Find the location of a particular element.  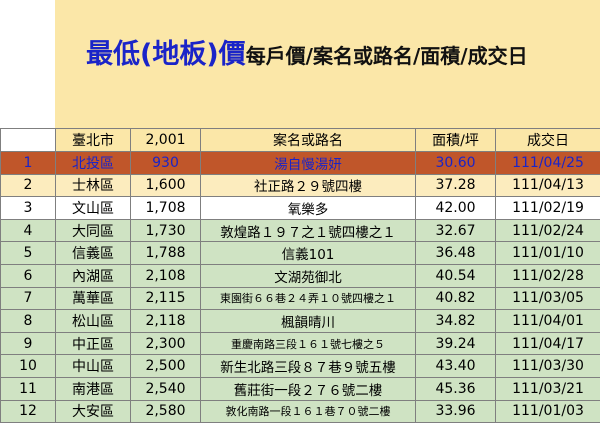

case-name-cell: 社正路２９號四樓 is located at coordinates (308, 185).